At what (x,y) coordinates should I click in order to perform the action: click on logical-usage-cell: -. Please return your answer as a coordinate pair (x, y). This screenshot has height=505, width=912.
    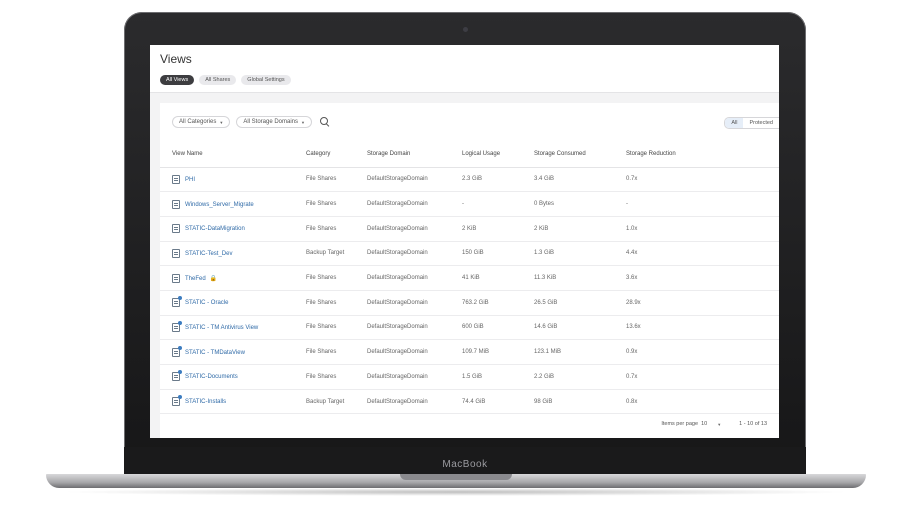
    Looking at the image, I should click on (486, 204).